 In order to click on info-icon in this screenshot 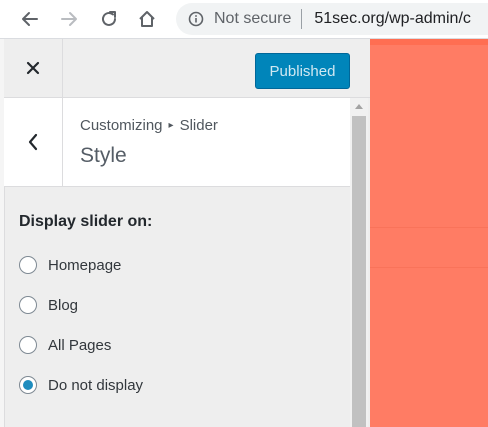, I will do `click(196, 19)`.